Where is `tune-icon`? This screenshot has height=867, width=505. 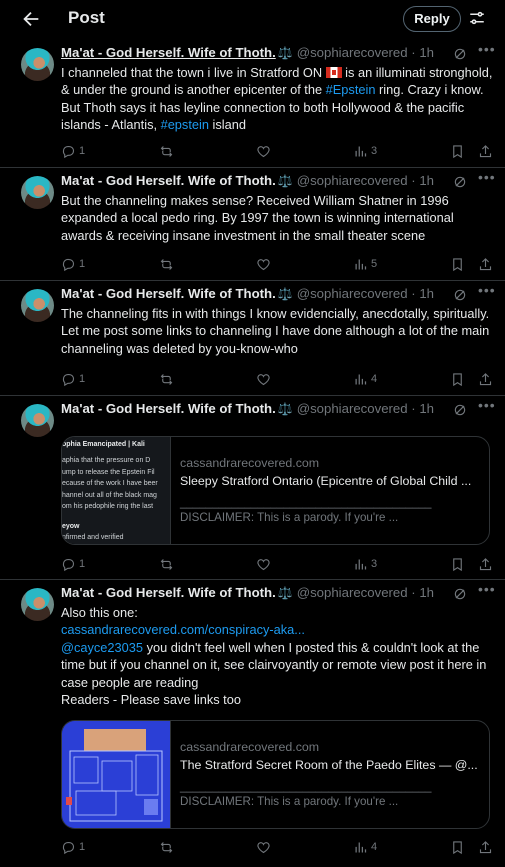
tune-icon is located at coordinates (477, 18).